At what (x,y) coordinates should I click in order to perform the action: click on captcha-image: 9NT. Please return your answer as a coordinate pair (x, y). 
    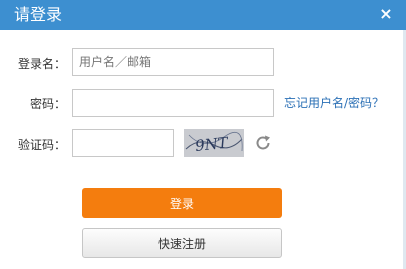
    Looking at the image, I should click on (214, 143).